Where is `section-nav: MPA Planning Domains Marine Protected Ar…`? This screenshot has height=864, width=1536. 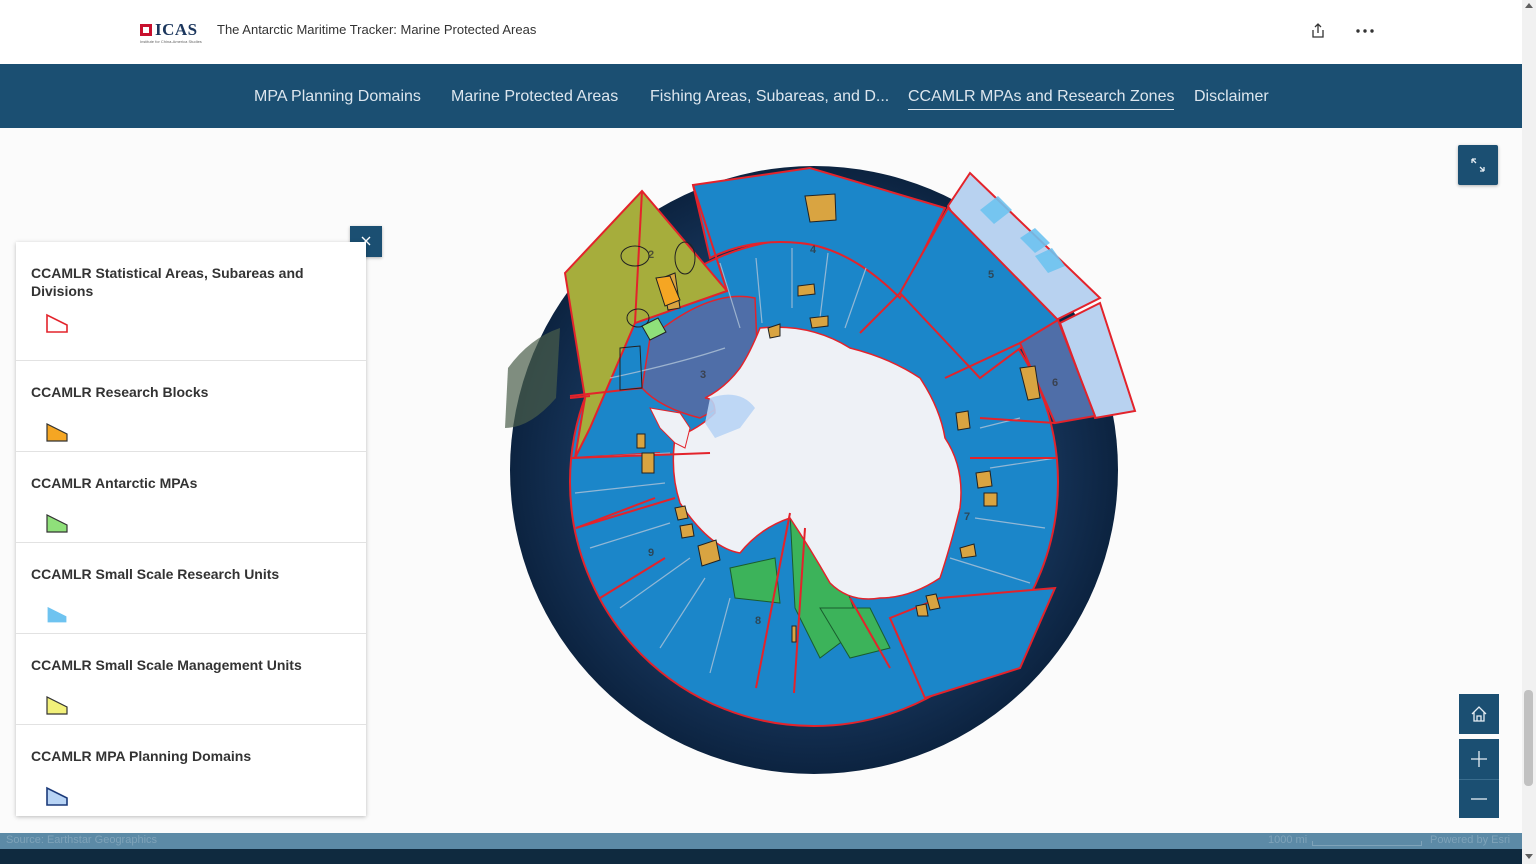 section-nav: MPA Planning Domains Marine Protected Ar… is located at coordinates (761, 96).